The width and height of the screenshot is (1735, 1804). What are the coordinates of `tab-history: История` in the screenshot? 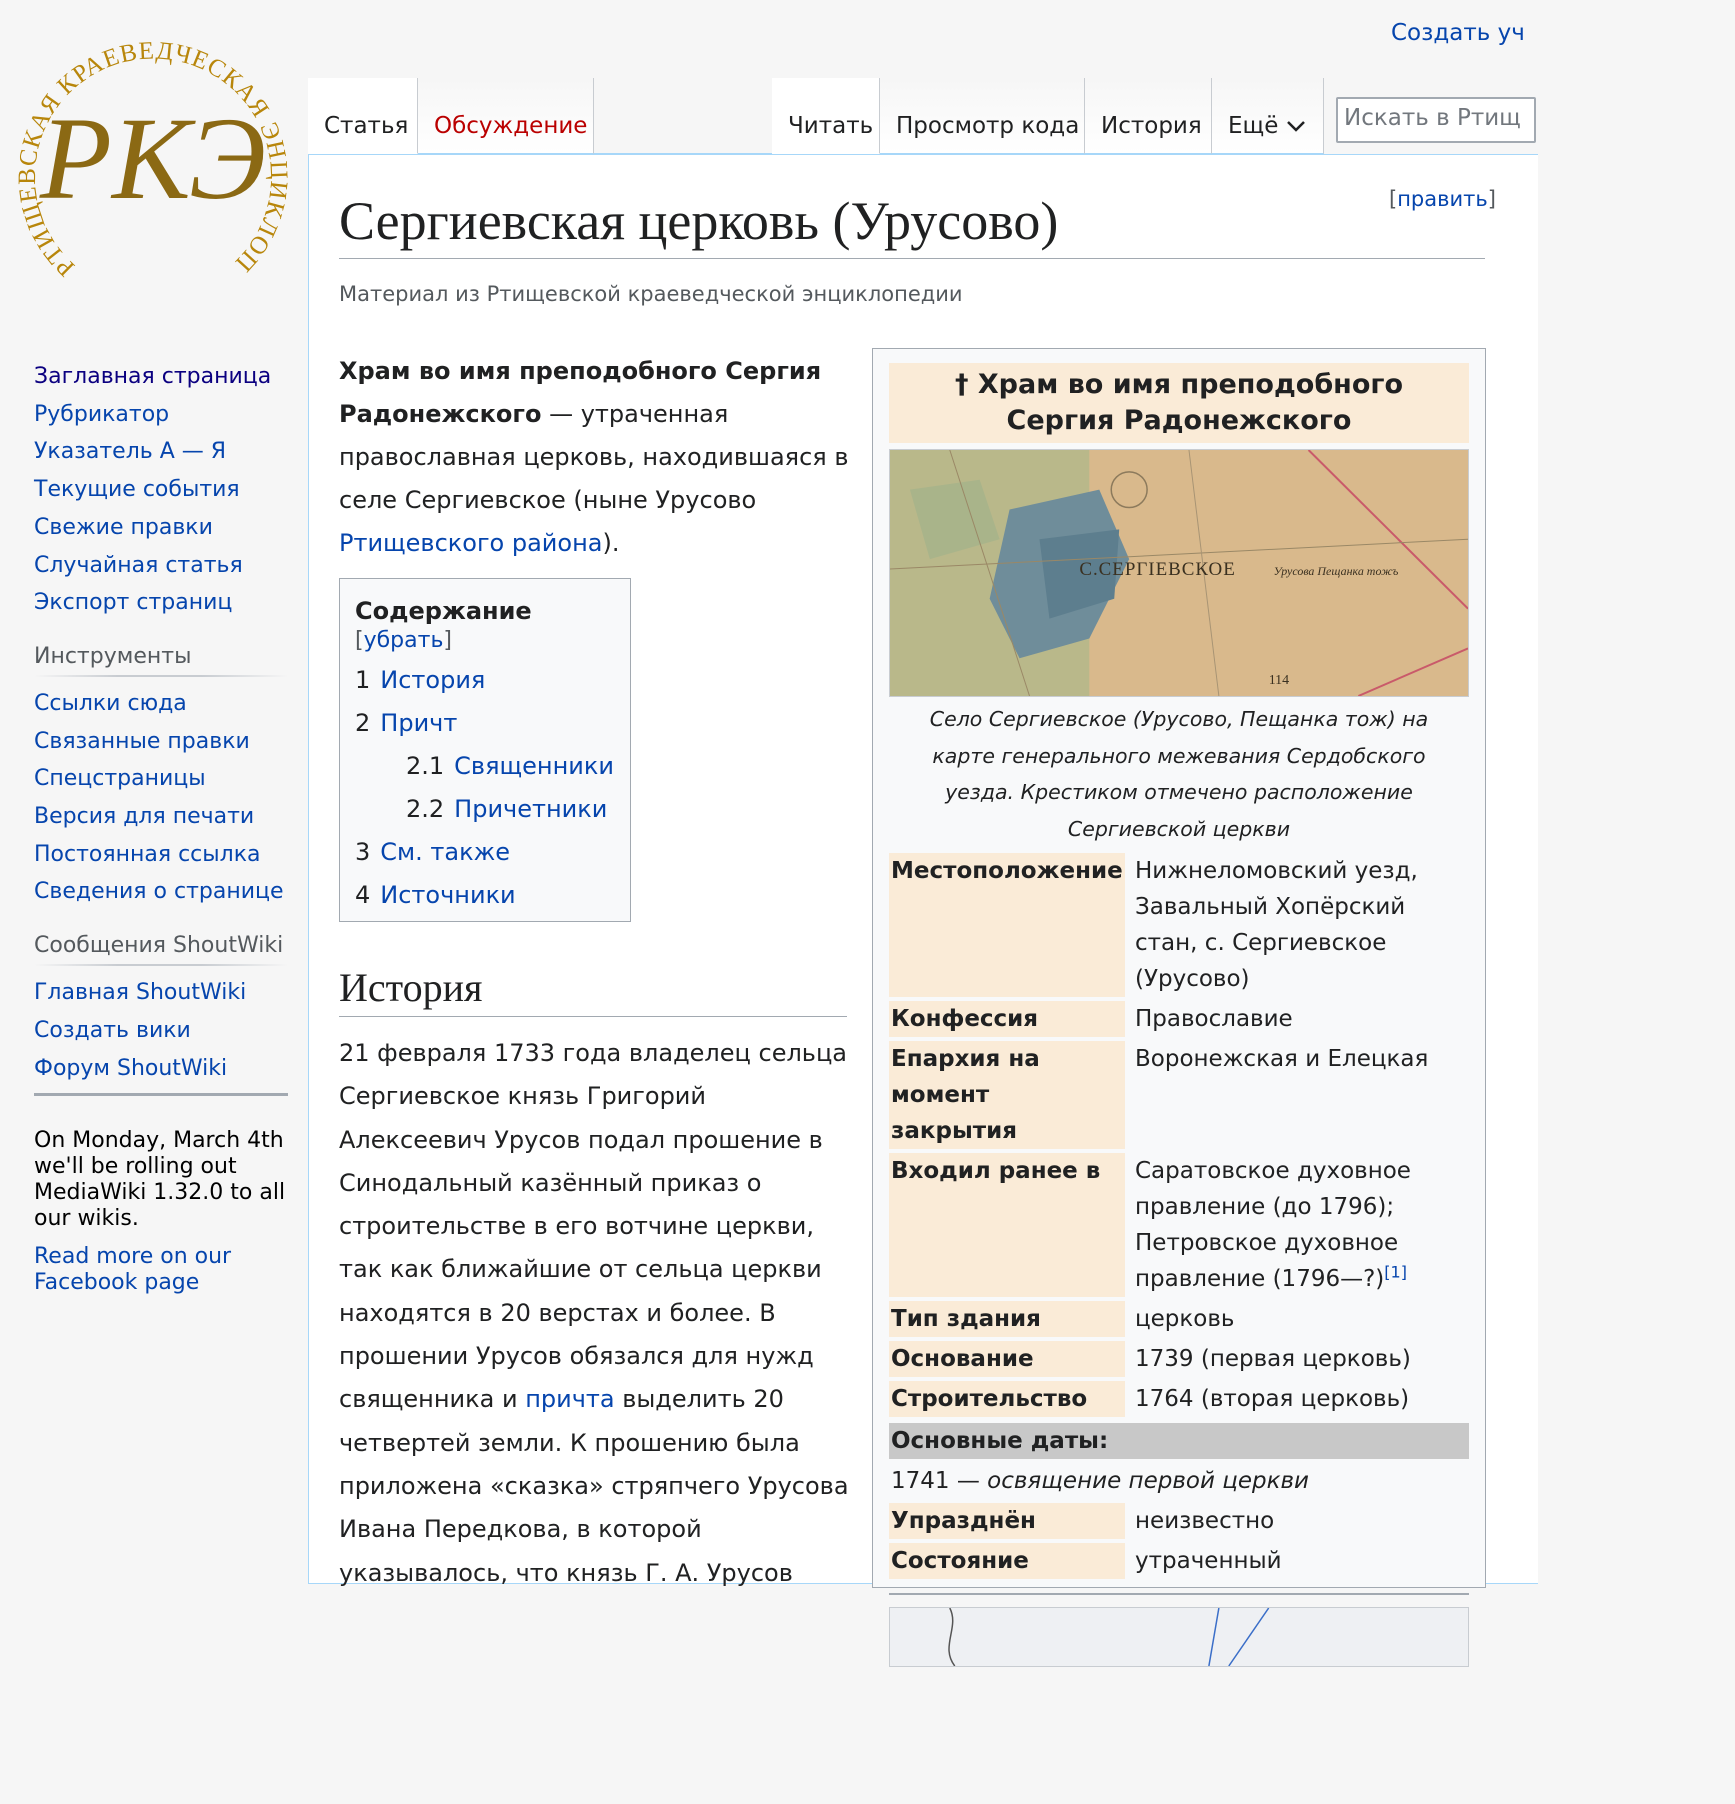 It's located at (1148, 116).